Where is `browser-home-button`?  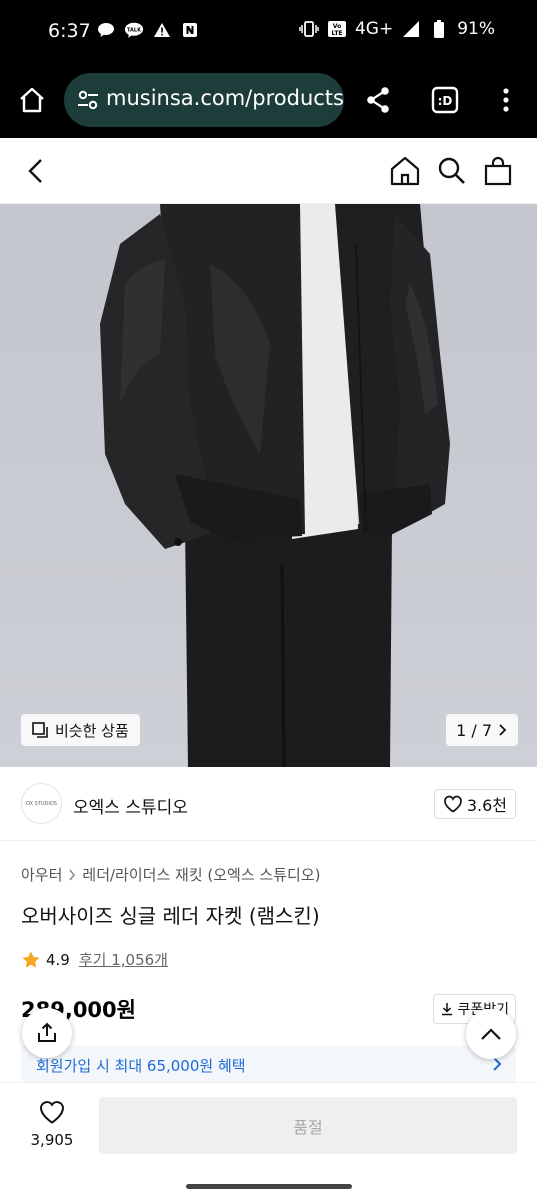 browser-home-button is located at coordinates (32, 100).